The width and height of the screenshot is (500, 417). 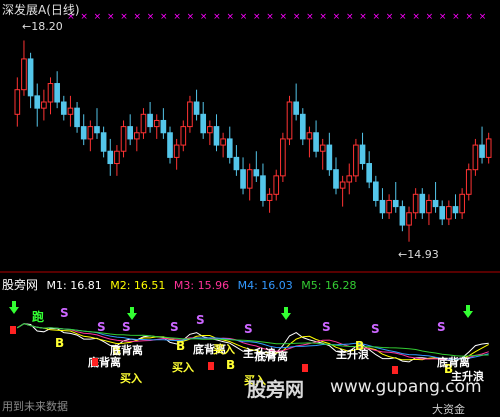 What do you see at coordinates (265, 285) in the screenshot?
I see `ma-legend-m4: M4: 16.03` at bounding box center [265, 285].